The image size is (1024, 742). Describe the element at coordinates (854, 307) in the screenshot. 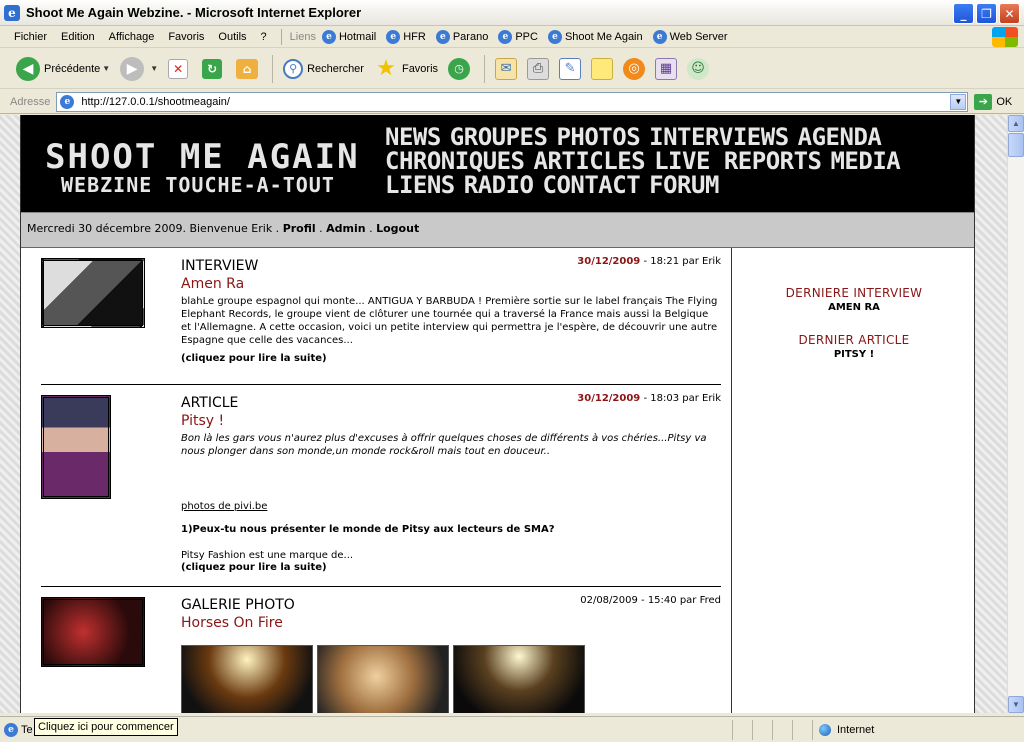

I see `latest-interview-link: AMEN RA` at that location.